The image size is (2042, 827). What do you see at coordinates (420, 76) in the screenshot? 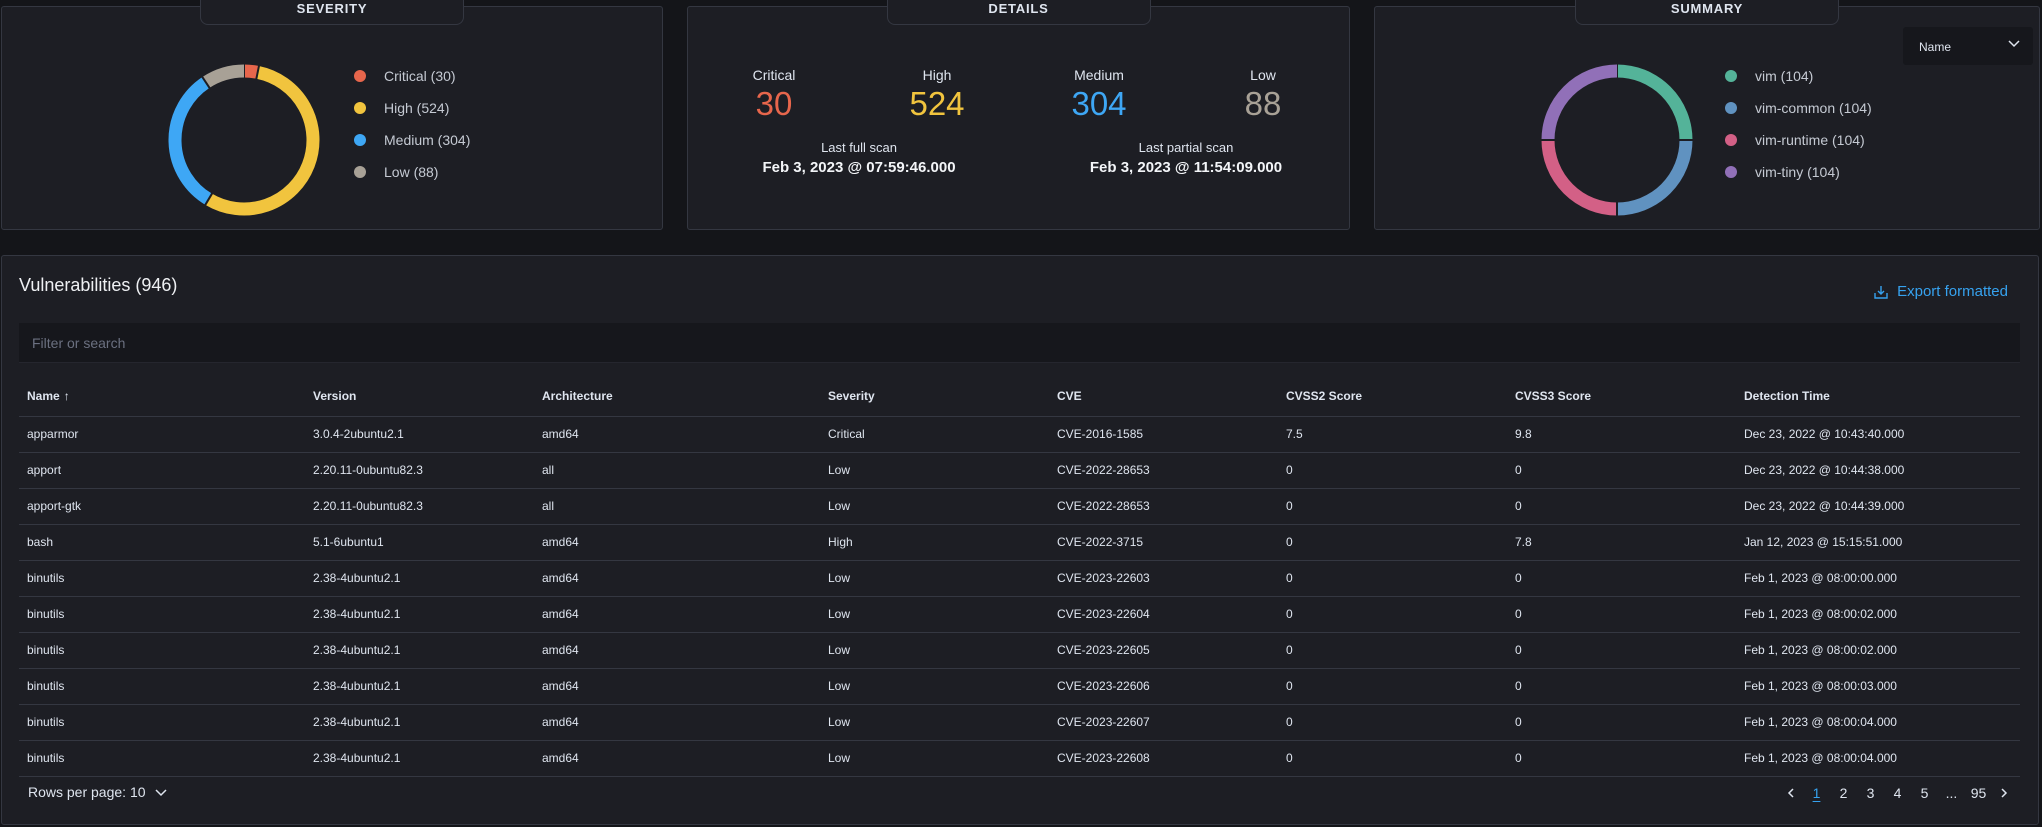
I see `severity-legend-label: Critical (30)` at bounding box center [420, 76].